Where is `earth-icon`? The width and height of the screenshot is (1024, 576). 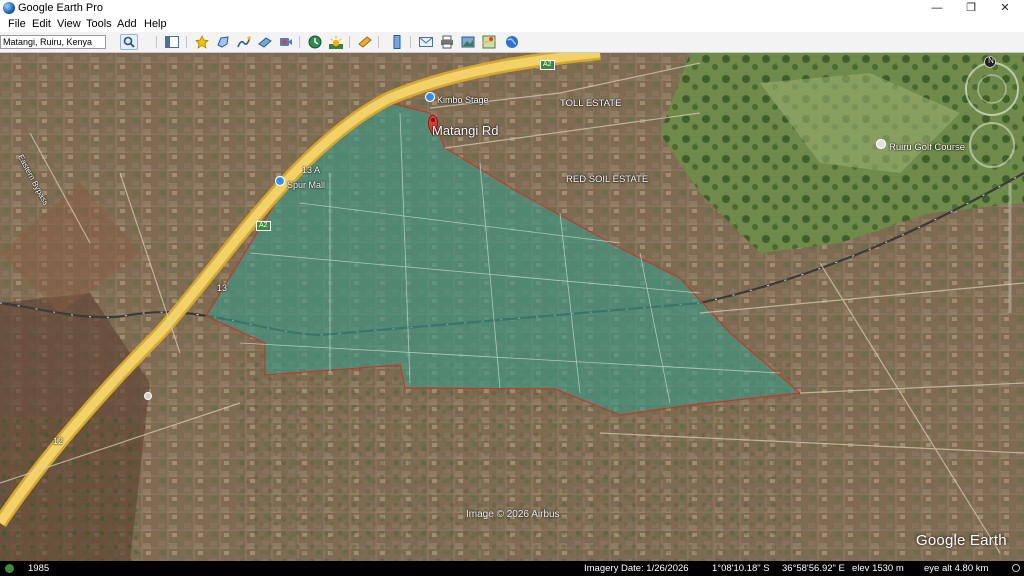
earth-icon is located at coordinates (512, 42).